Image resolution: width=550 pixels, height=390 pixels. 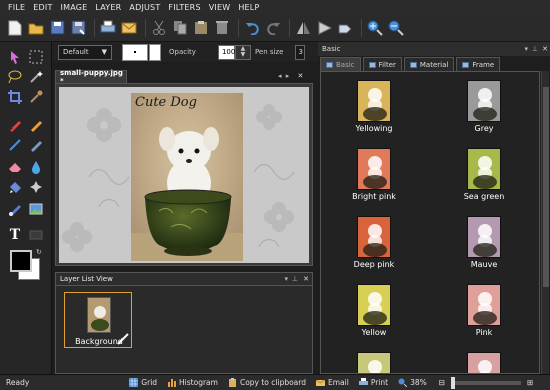 What do you see at coordinates (332, 382) in the screenshot?
I see `email-button: Email` at bounding box center [332, 382].